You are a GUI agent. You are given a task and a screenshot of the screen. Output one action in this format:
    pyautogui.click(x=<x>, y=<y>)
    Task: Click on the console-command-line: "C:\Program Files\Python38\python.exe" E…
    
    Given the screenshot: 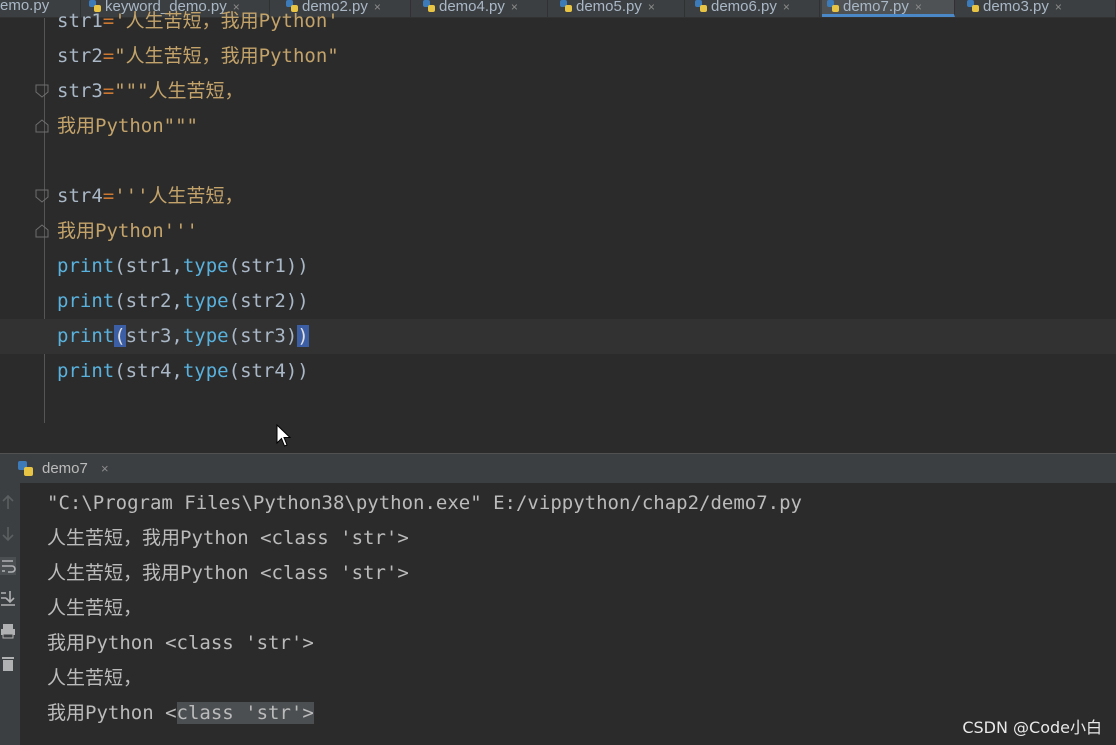 What is the action you would take?
    pyautogui.click(x=424, y=503)
    